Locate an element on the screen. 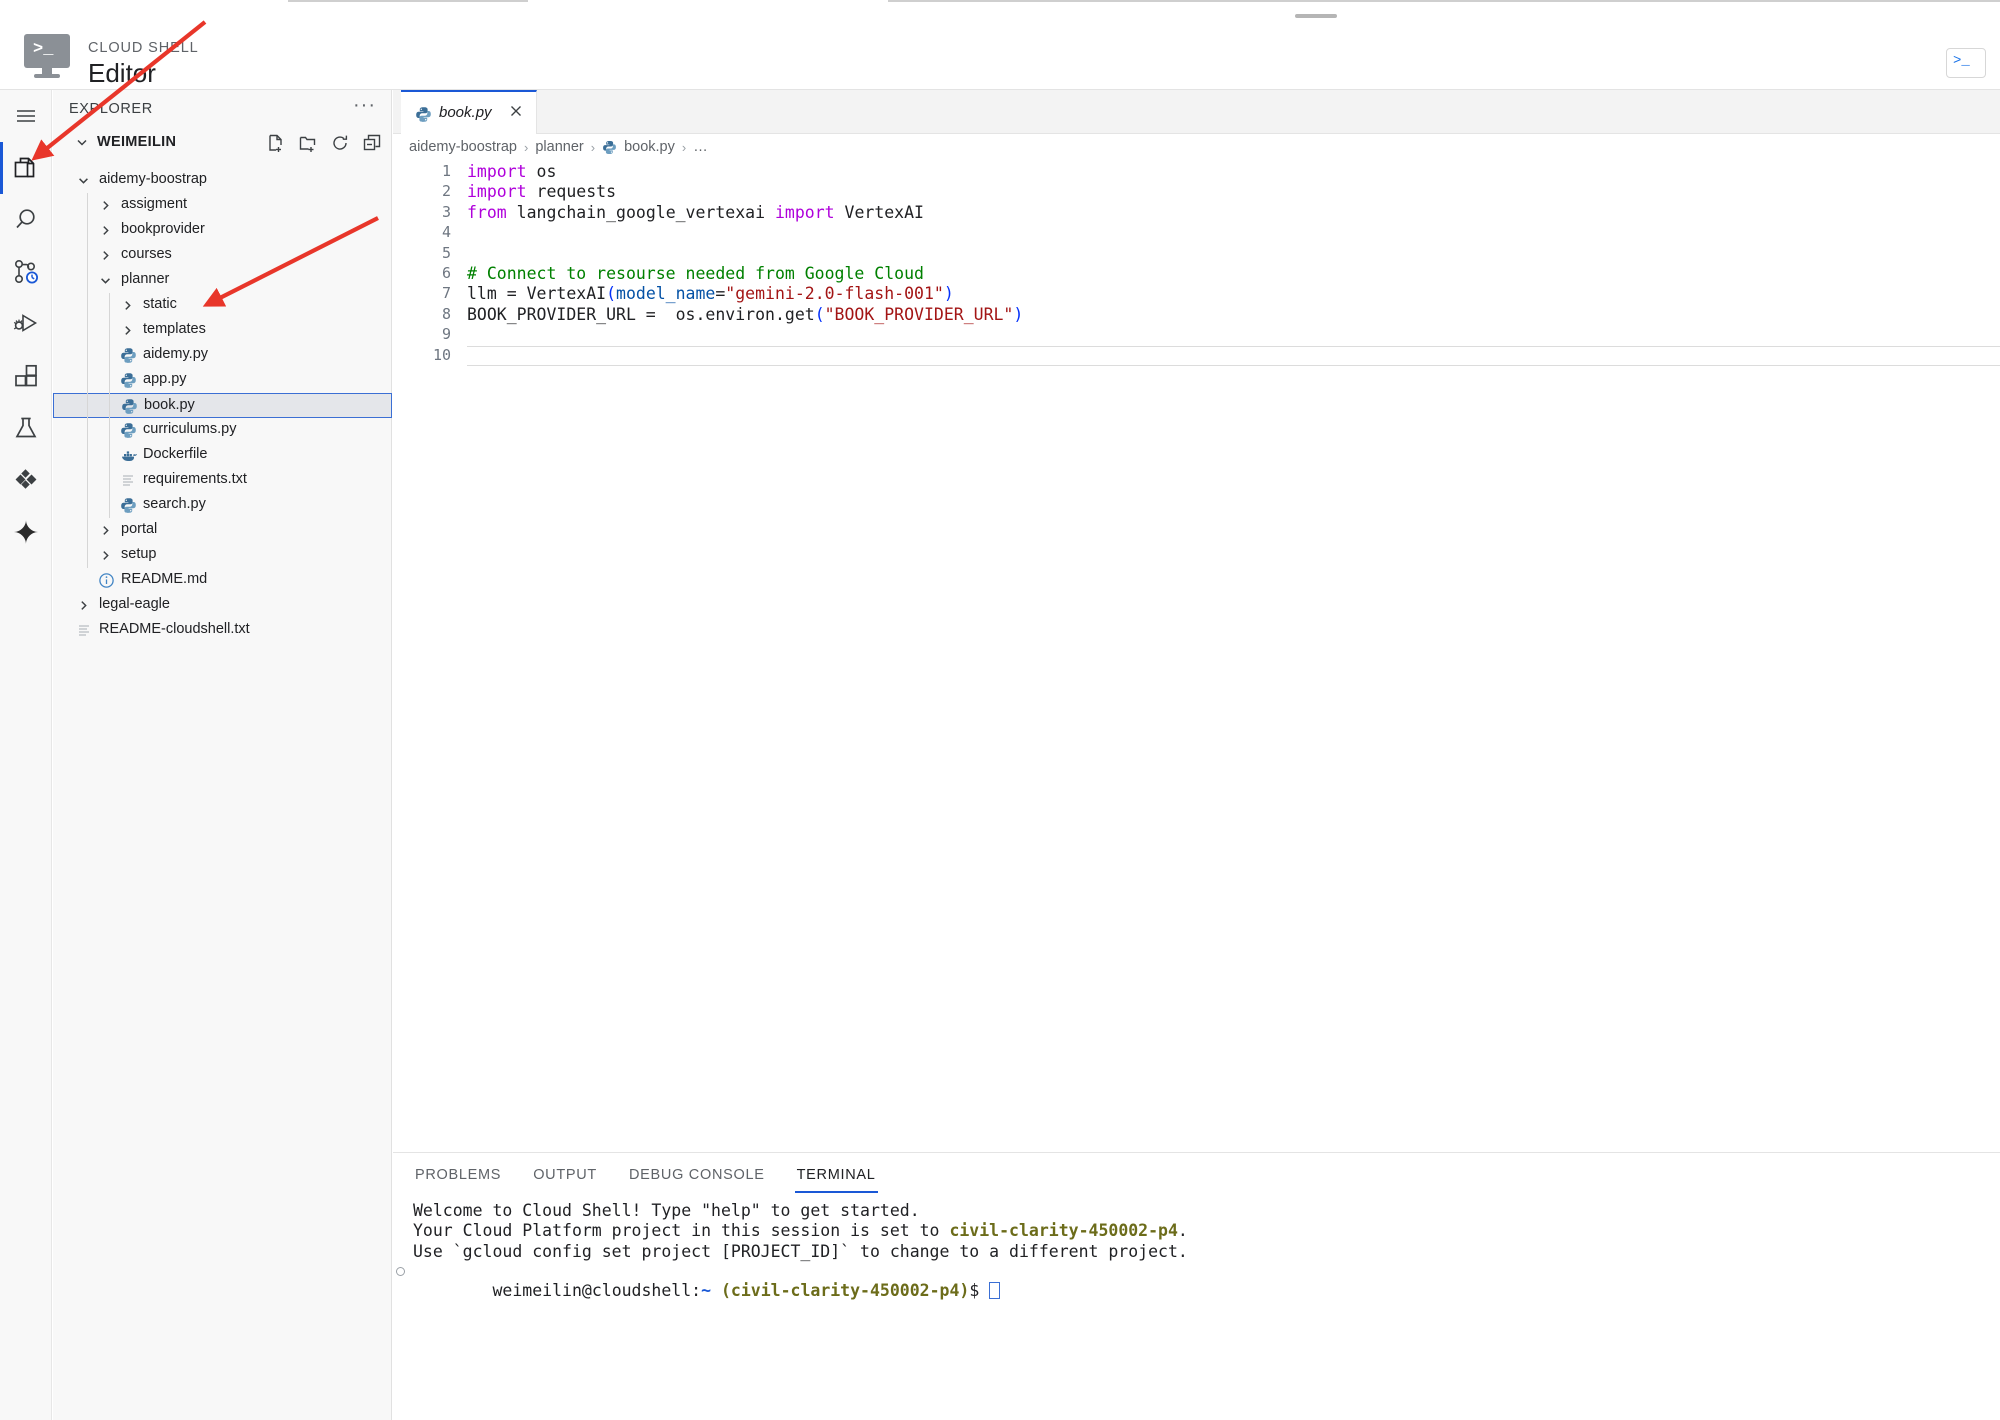  breadcrumb-segment: planner is located at coordinates (559, 147).